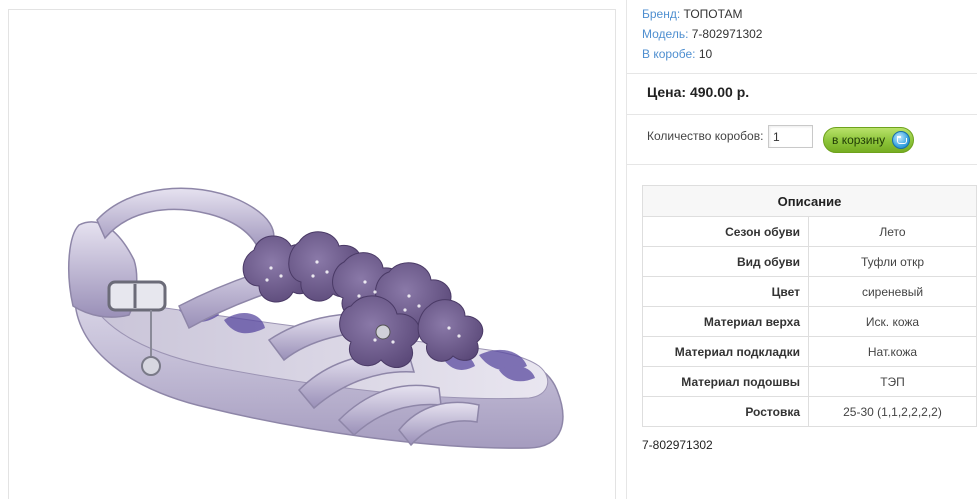  What do you see at coordinates (892, 351) in the screenshot?
I see `attribute-value: Нат.кожа` at bounding box center [892, 351].